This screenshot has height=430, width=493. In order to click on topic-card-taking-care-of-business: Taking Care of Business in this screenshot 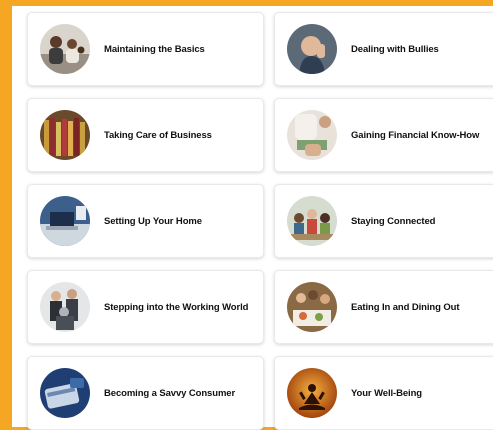, I will do `click(145, 135)`.